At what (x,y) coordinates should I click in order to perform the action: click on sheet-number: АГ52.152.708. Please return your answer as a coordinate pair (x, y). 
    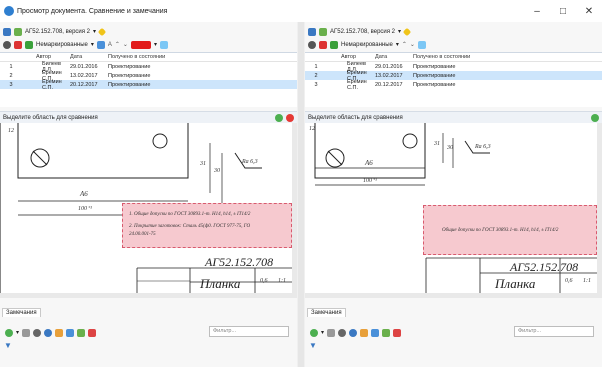
    Looking at the image, I should click on (239, 262).